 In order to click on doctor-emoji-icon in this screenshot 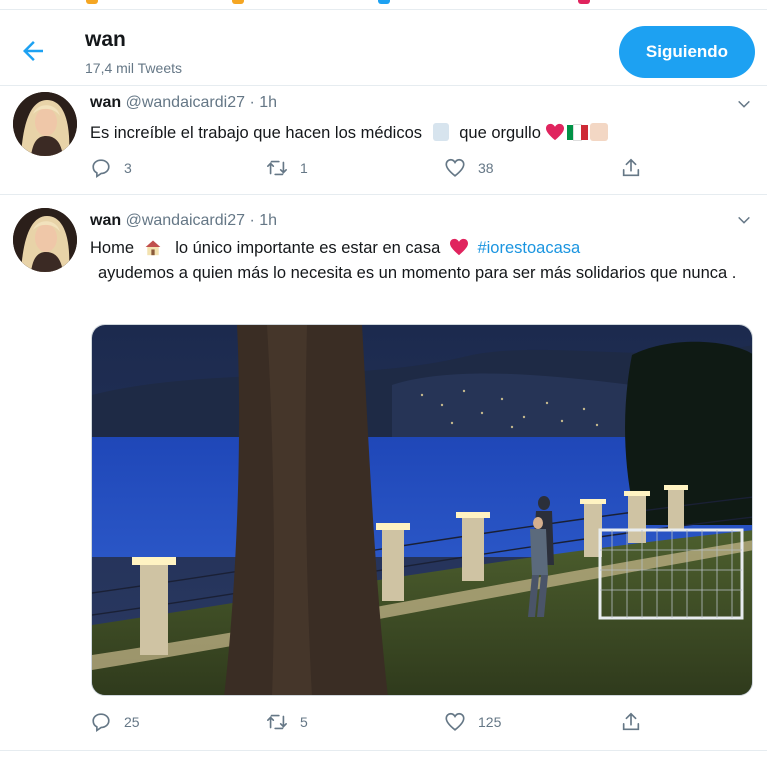, I will do `click(440, 132)`.